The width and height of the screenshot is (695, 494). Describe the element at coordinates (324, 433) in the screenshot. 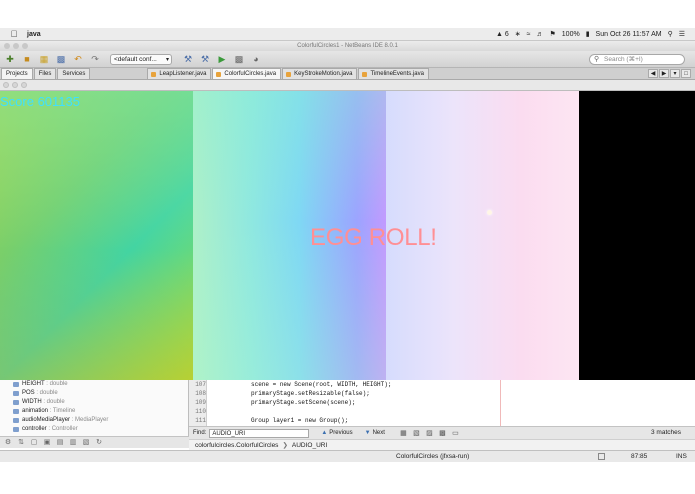

I see `previous-icon: ▲` at that location.